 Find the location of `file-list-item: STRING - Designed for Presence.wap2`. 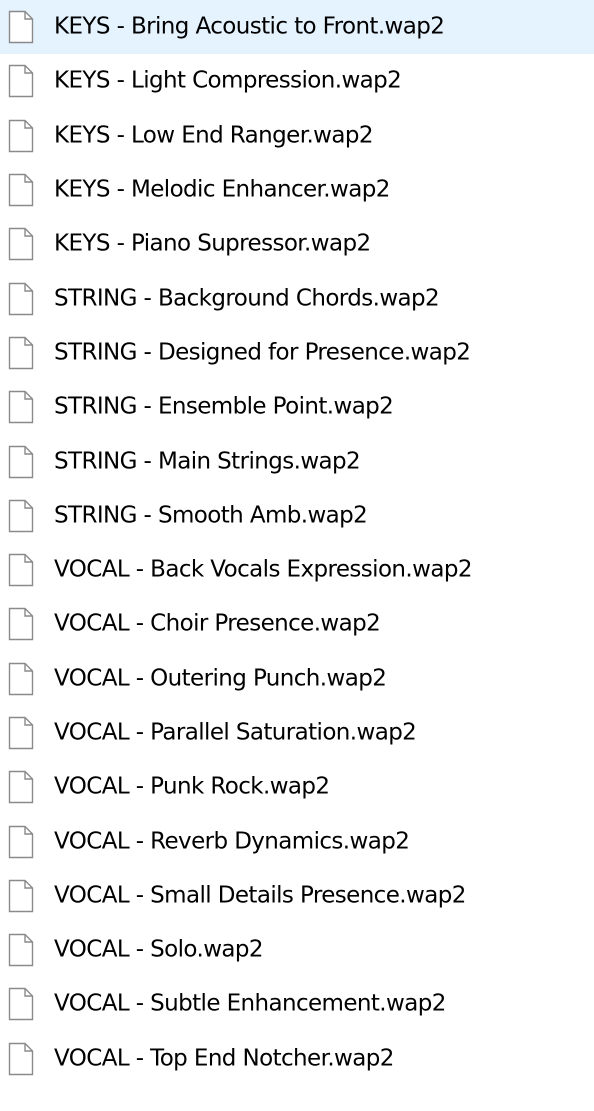

file-list-item: STRING - Designed for Presence.wap2 is located at coordinates (297, 353).